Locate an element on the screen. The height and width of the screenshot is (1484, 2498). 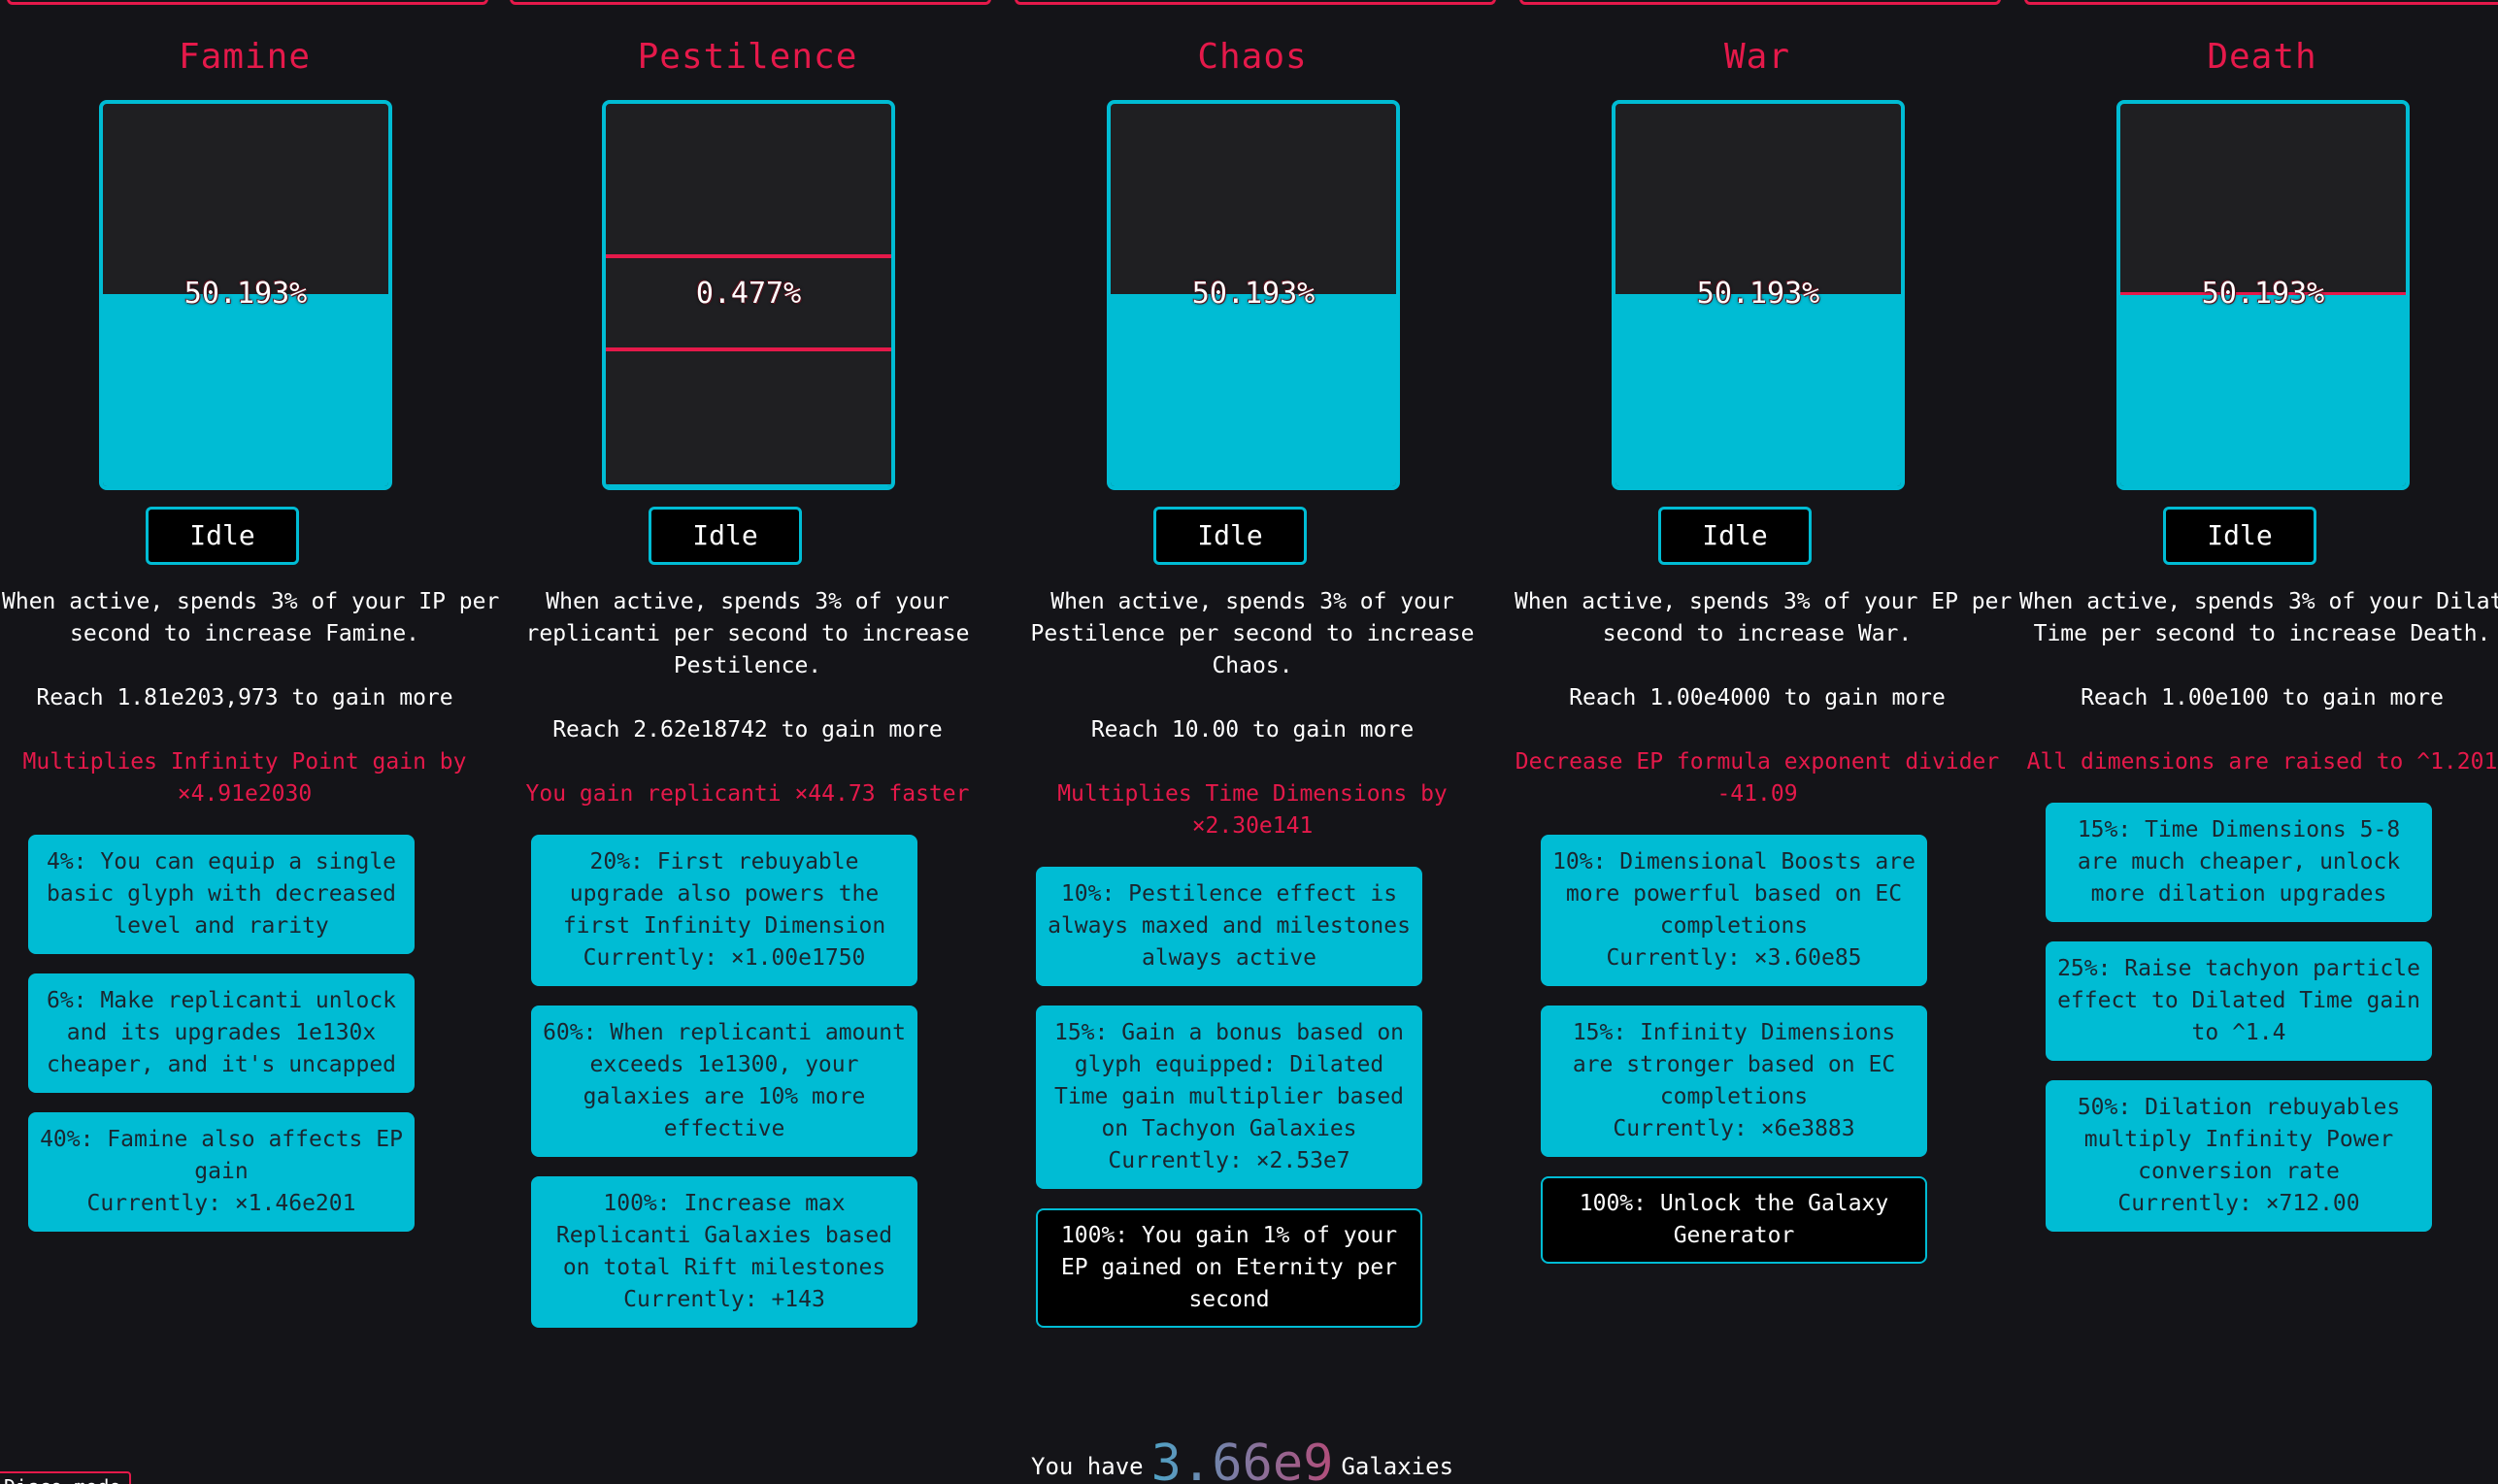
milestone-text-line: and its upgrades 1e130x is located at coordinates (221, 1032).